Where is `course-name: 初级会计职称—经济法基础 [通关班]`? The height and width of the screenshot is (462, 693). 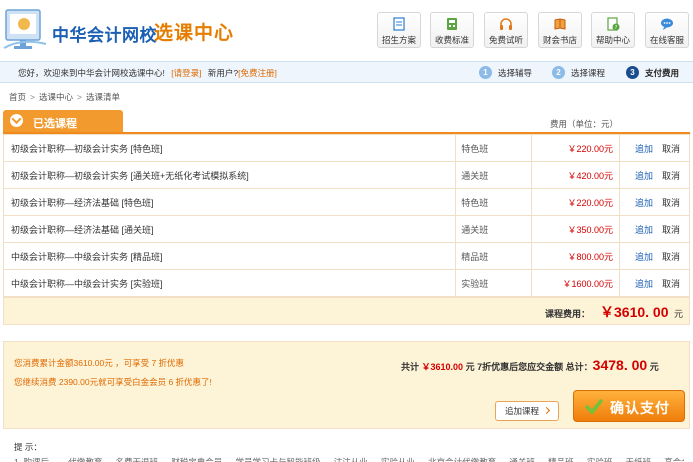
course-name: 初级会计职称—经济法基础 [通关班] is located at coordinates (229, 229).